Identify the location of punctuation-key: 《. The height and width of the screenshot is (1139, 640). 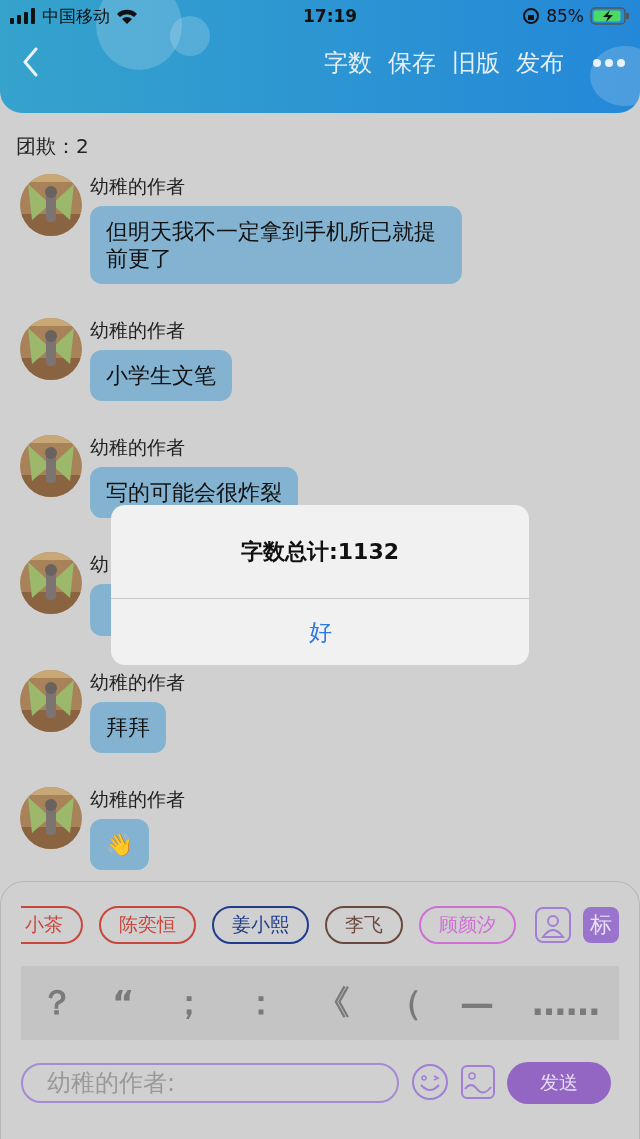
(333, 1003).